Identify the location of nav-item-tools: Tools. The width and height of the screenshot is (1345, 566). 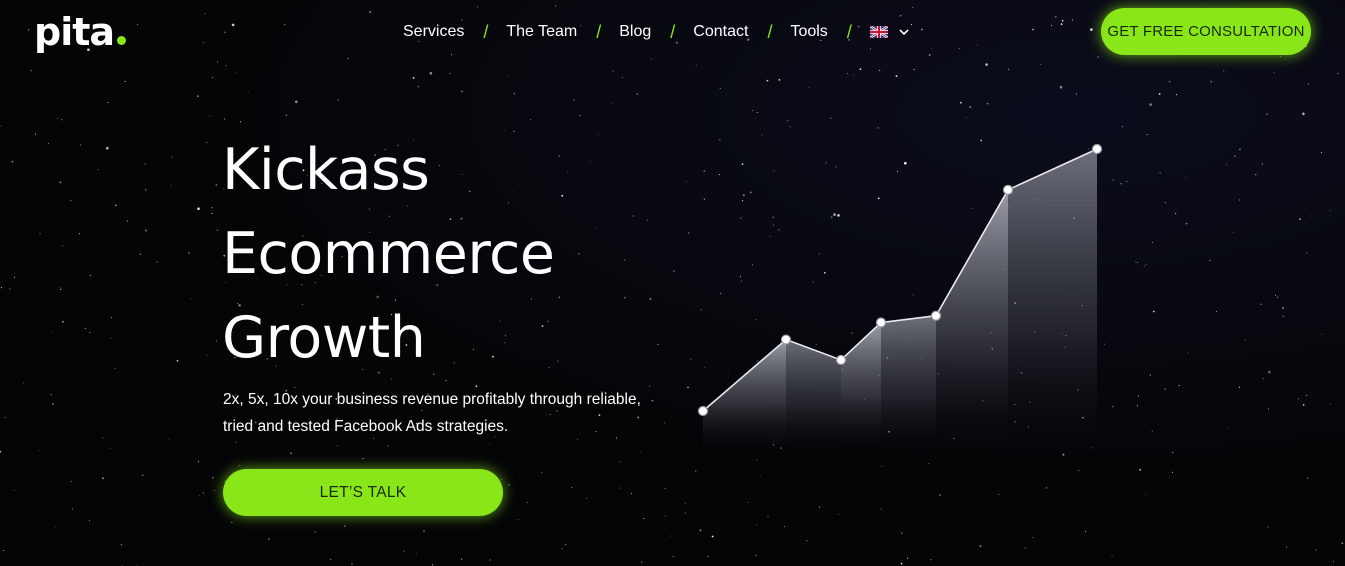
(808, 32).